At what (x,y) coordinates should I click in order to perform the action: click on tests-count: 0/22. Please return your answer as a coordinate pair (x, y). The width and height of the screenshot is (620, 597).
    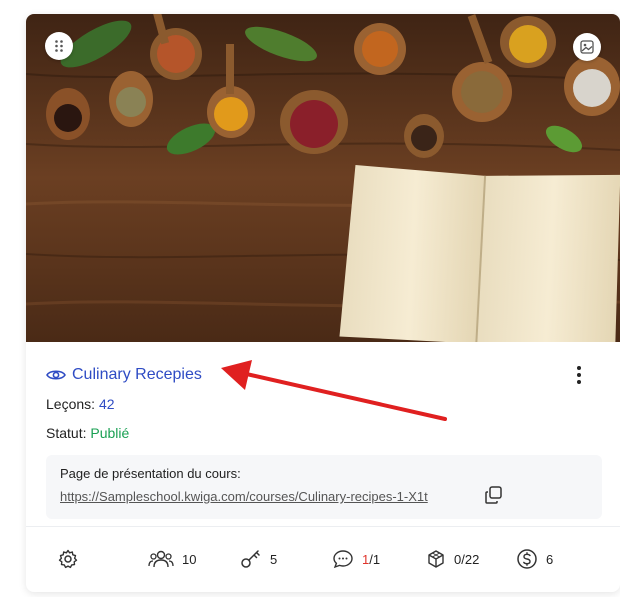
    Looking at the image, I should click on (467, 559).